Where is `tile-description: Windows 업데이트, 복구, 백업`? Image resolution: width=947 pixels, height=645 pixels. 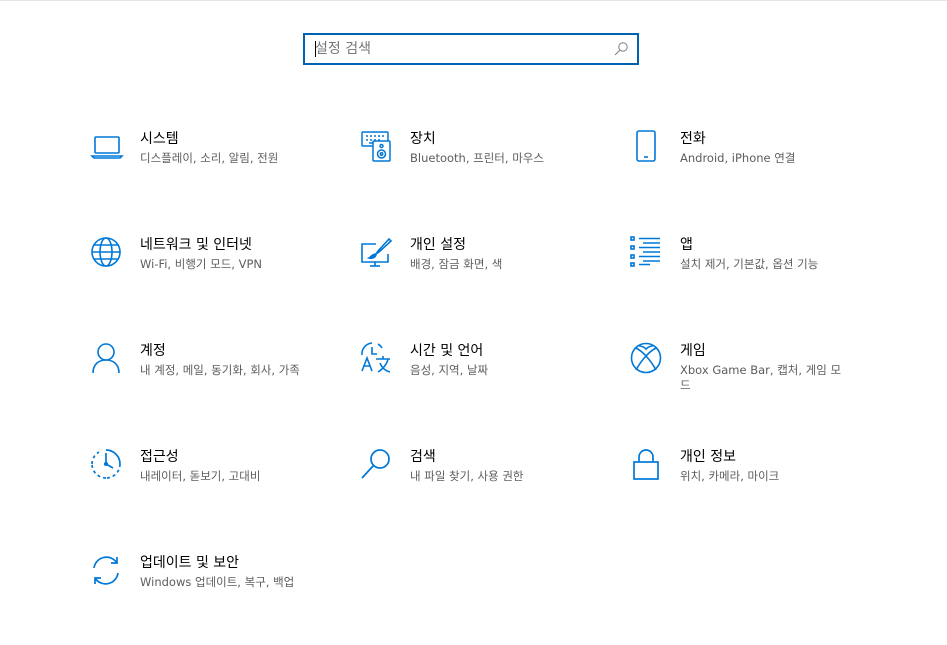
tile-description: Windows 업데이트, 복구, 백업 is located at coordinates (217, 582).